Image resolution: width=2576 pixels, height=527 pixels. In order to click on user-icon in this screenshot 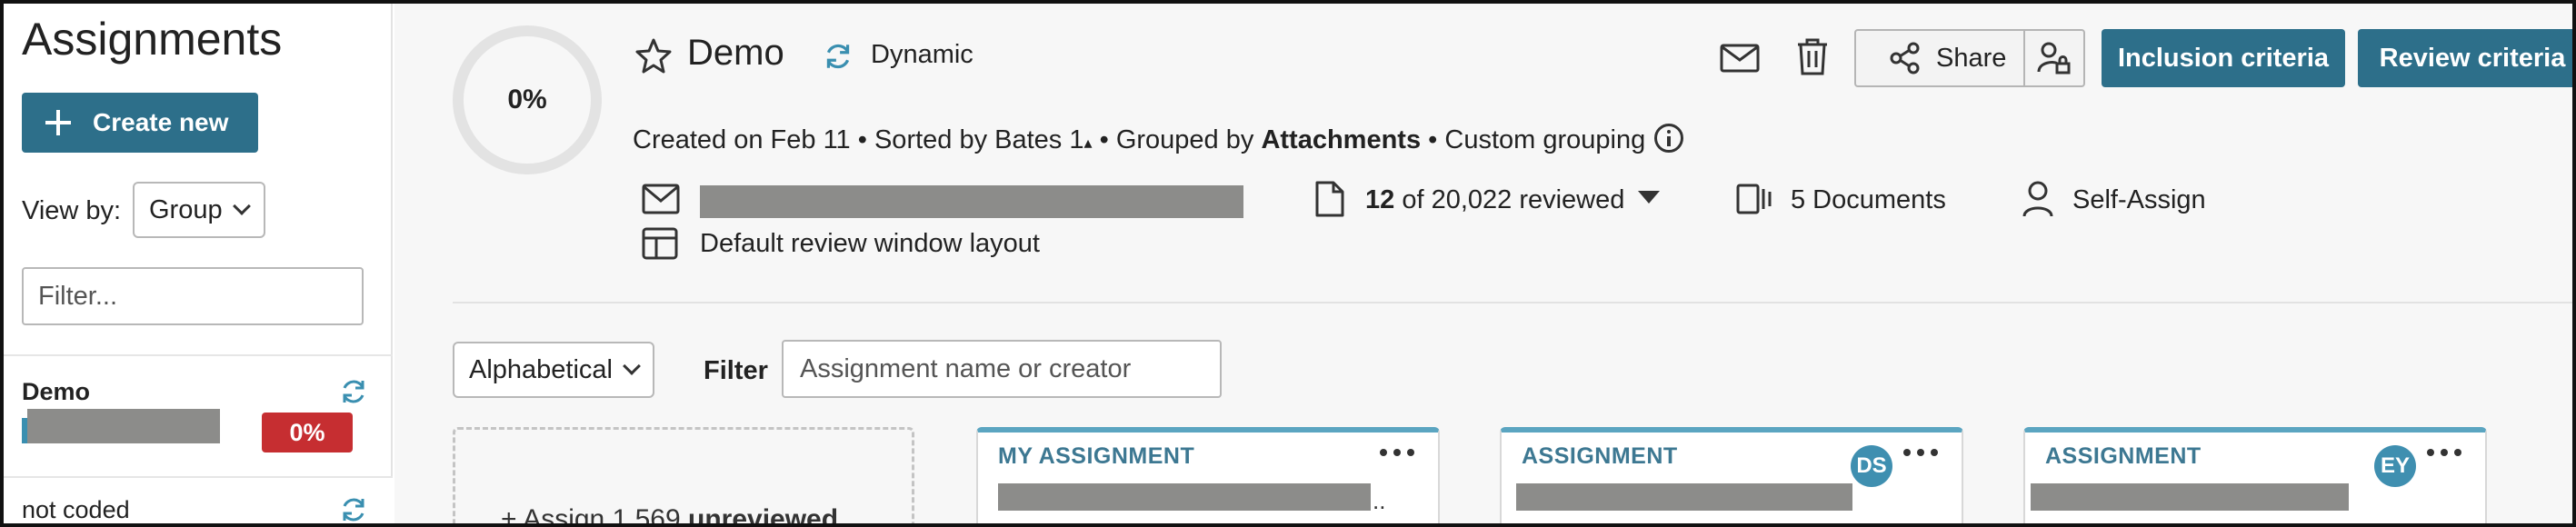, I will do `click(2038, 199)`.